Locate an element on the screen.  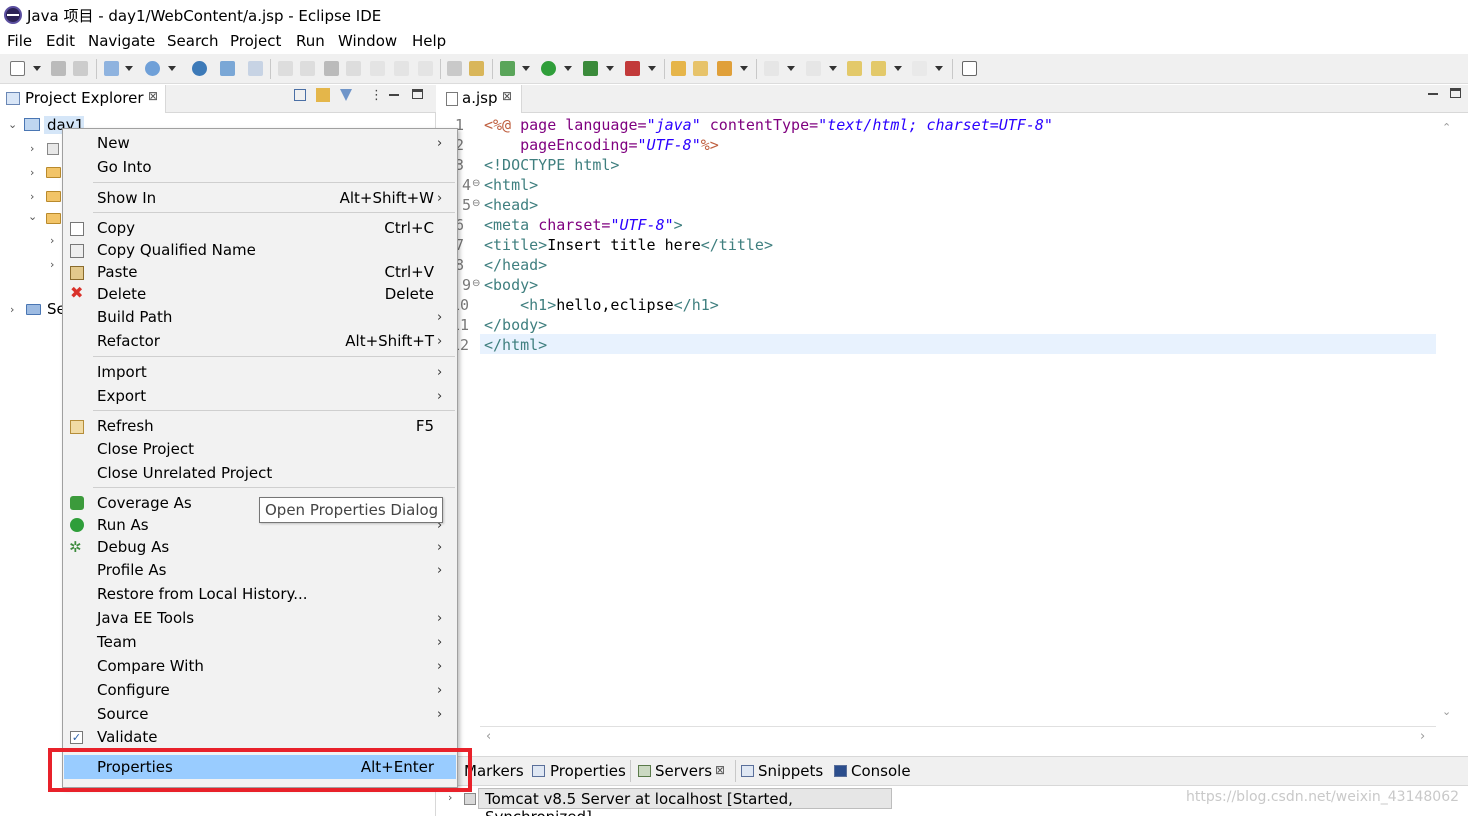
deploy-icon is located at coordinates (227, 68).